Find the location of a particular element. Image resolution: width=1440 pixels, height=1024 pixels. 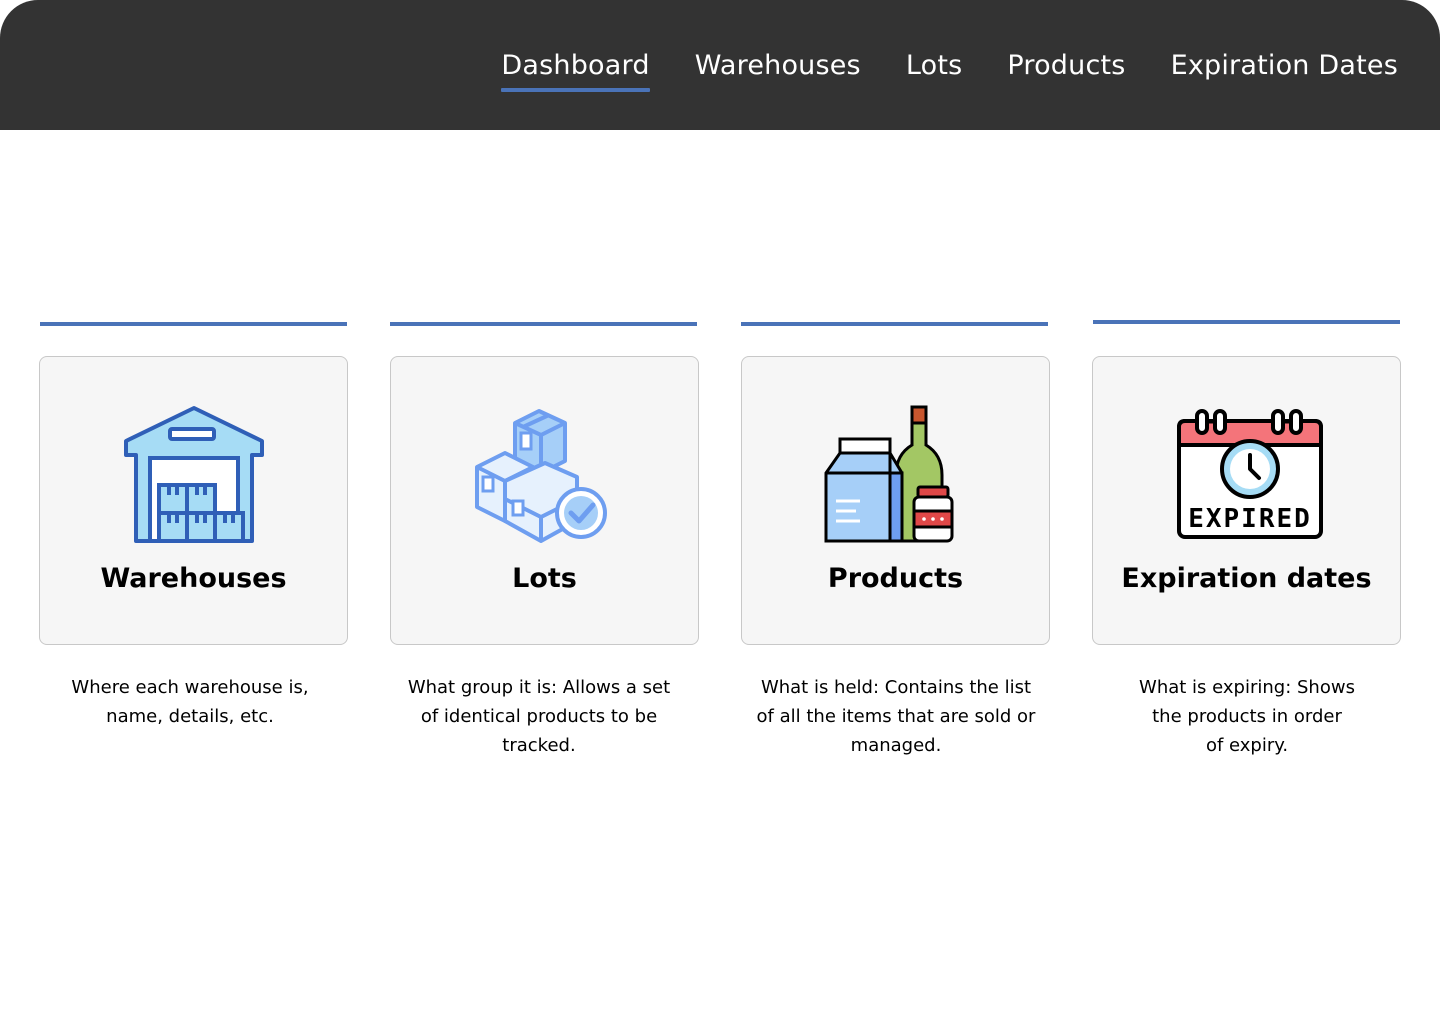

card-warehouses: Warehouses is located at coordinates (193, 500).